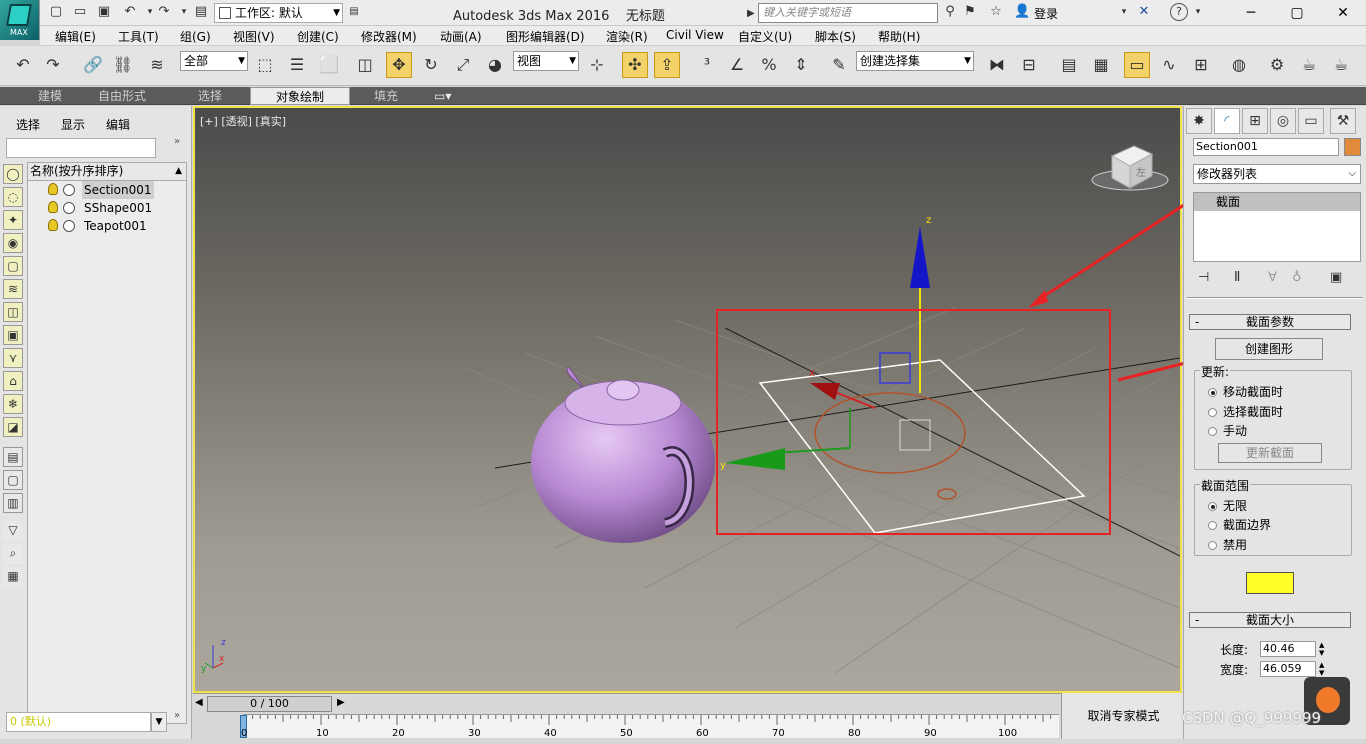 The image size is (1366, 744). Describe the element at coordinates (300, 96) in the screenshot. I see `ribbon-tab-object-paint: 对象绘制` at that location.